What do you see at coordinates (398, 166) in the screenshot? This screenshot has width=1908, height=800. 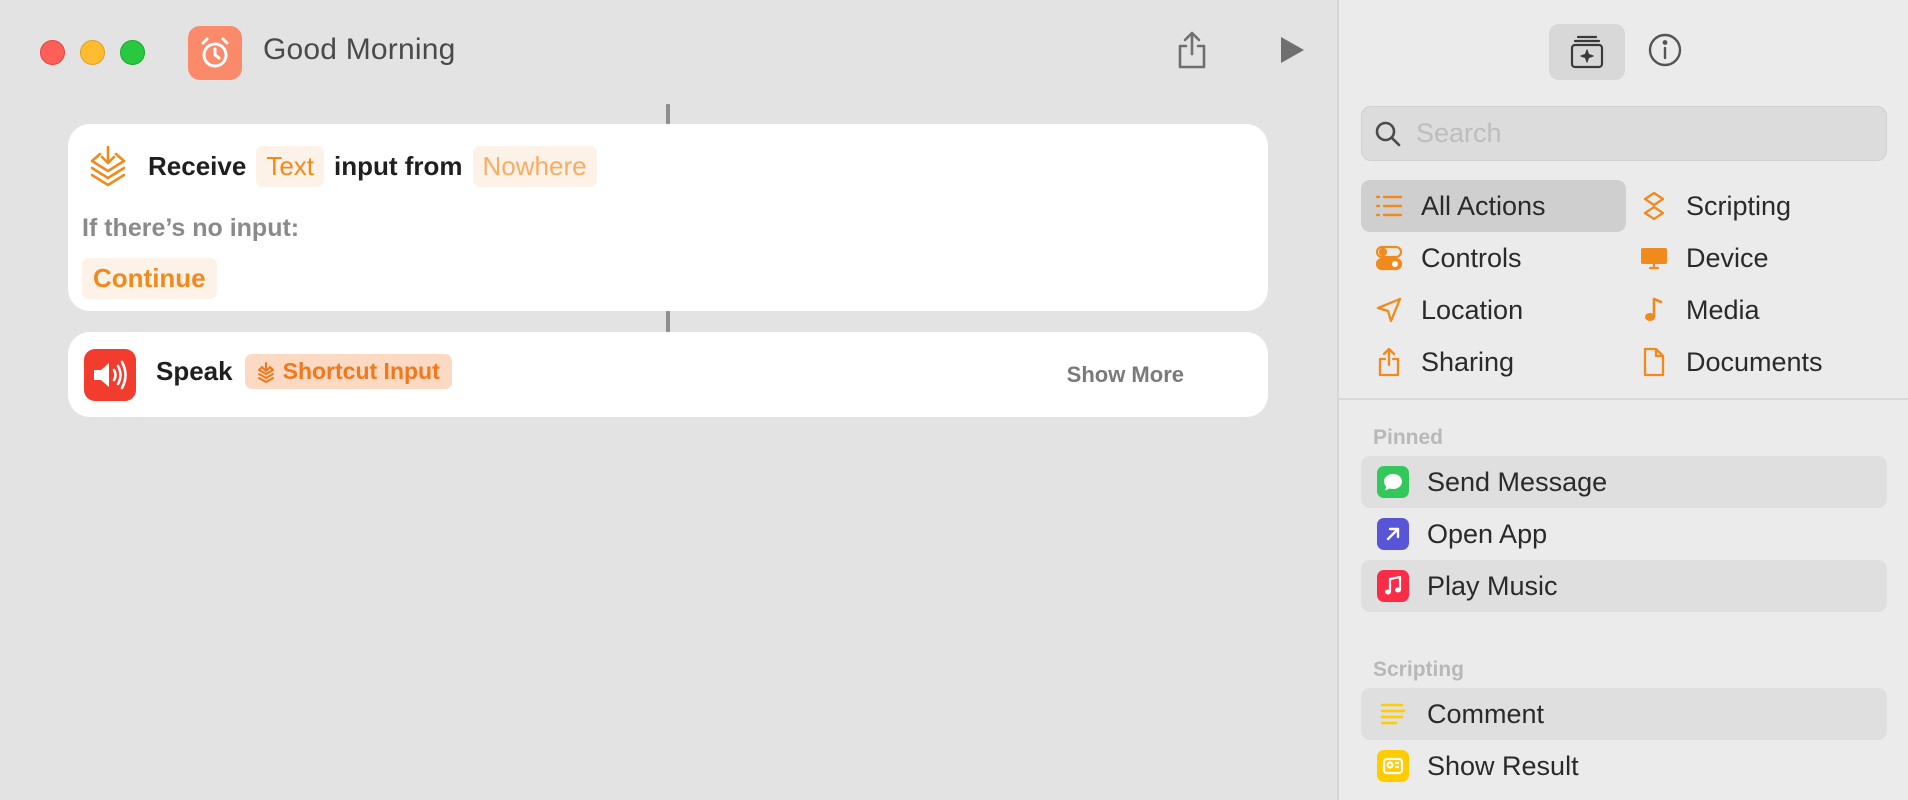 I see `input-from-text: input from` at bounding box center [398, 166].